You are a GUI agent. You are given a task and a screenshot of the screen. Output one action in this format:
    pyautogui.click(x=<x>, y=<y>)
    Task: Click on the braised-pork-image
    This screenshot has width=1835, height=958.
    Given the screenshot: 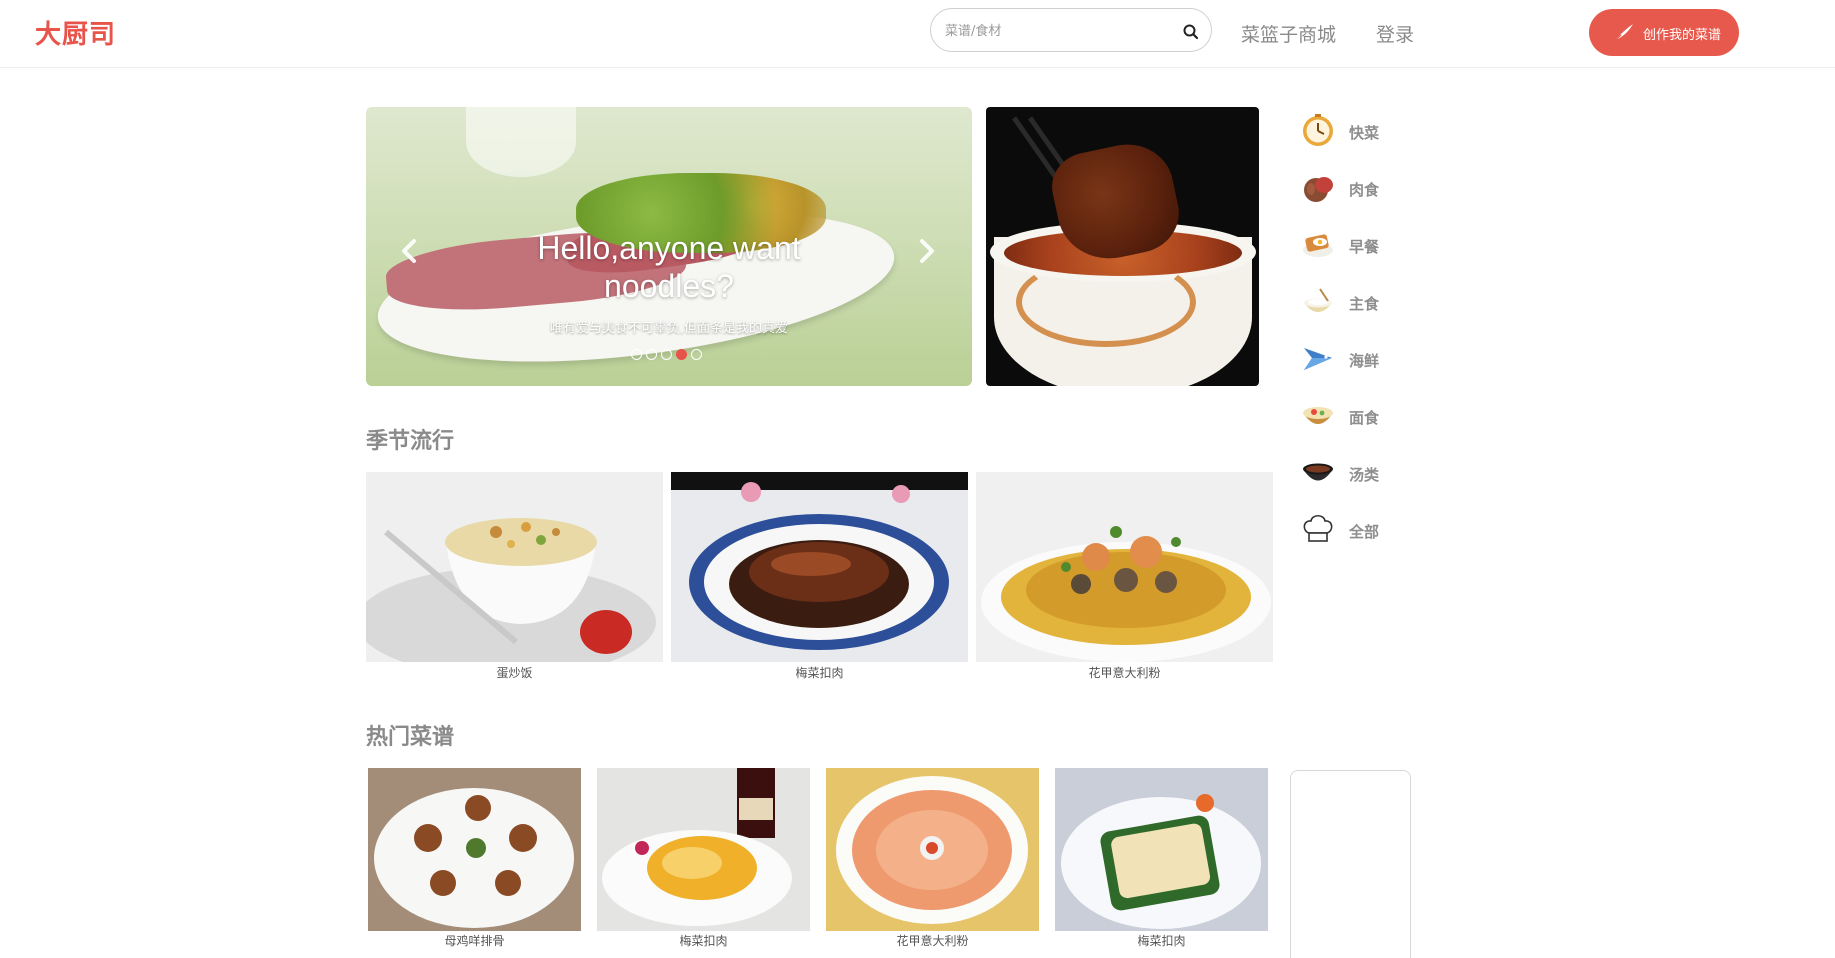 What is the action you would take?
    pyautogui.click(x=819, y=567)
    